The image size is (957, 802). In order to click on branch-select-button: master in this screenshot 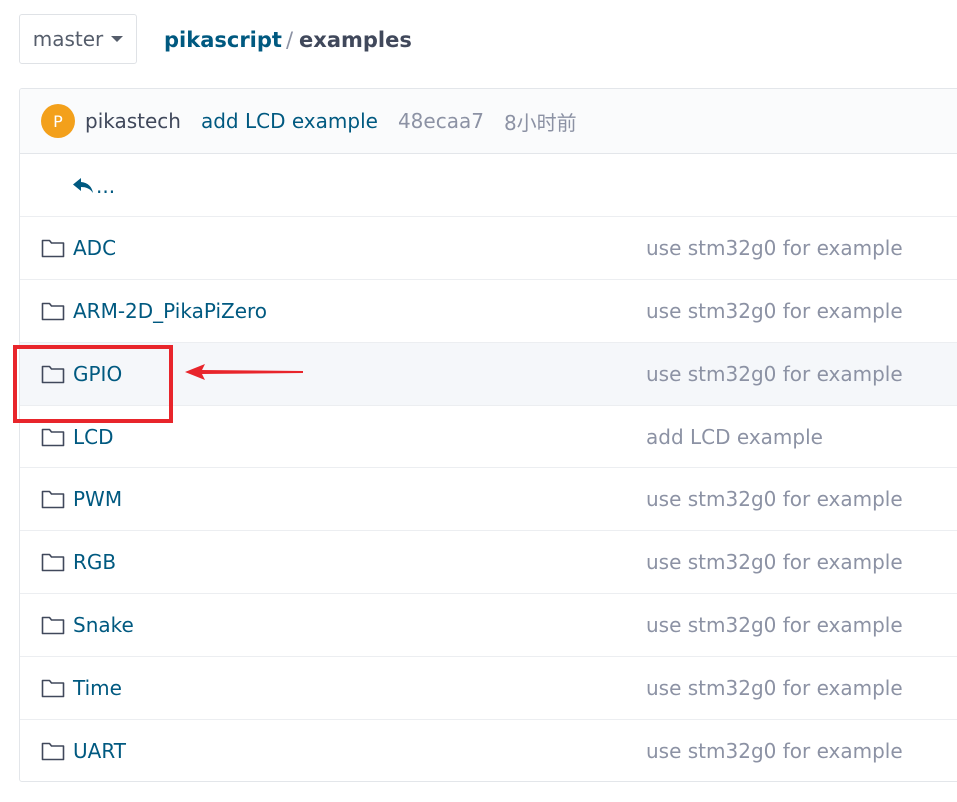, I will do `click(78, 39)`.